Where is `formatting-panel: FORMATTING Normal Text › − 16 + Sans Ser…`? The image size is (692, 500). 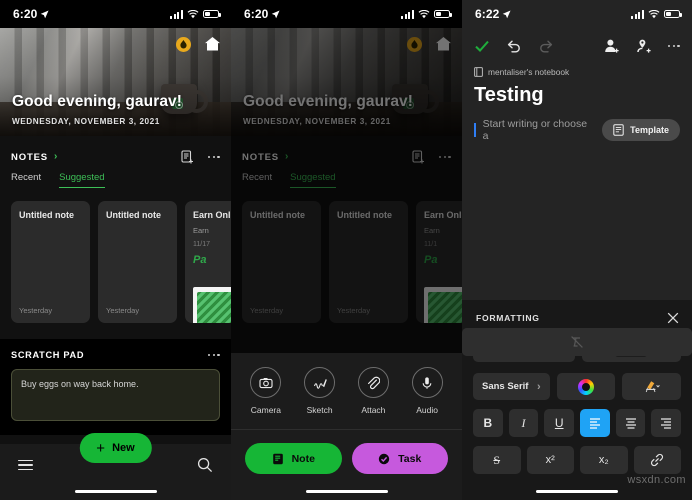
formatting-panel: FORMATTING Normal Text › − 16 + Sans Ser… is located at coordinates (577, 400).